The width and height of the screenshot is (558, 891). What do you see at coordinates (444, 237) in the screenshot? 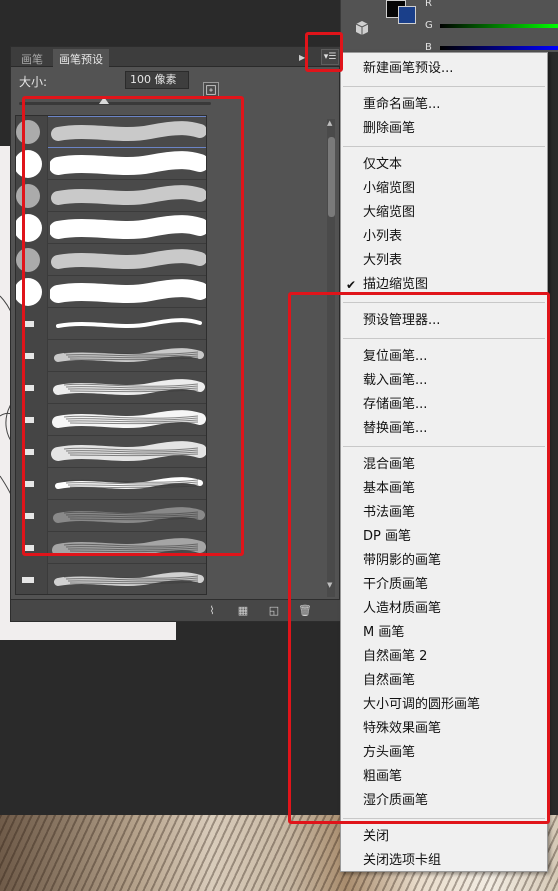
I see `menu-item: 小列表` at bounding box center [444, 237].